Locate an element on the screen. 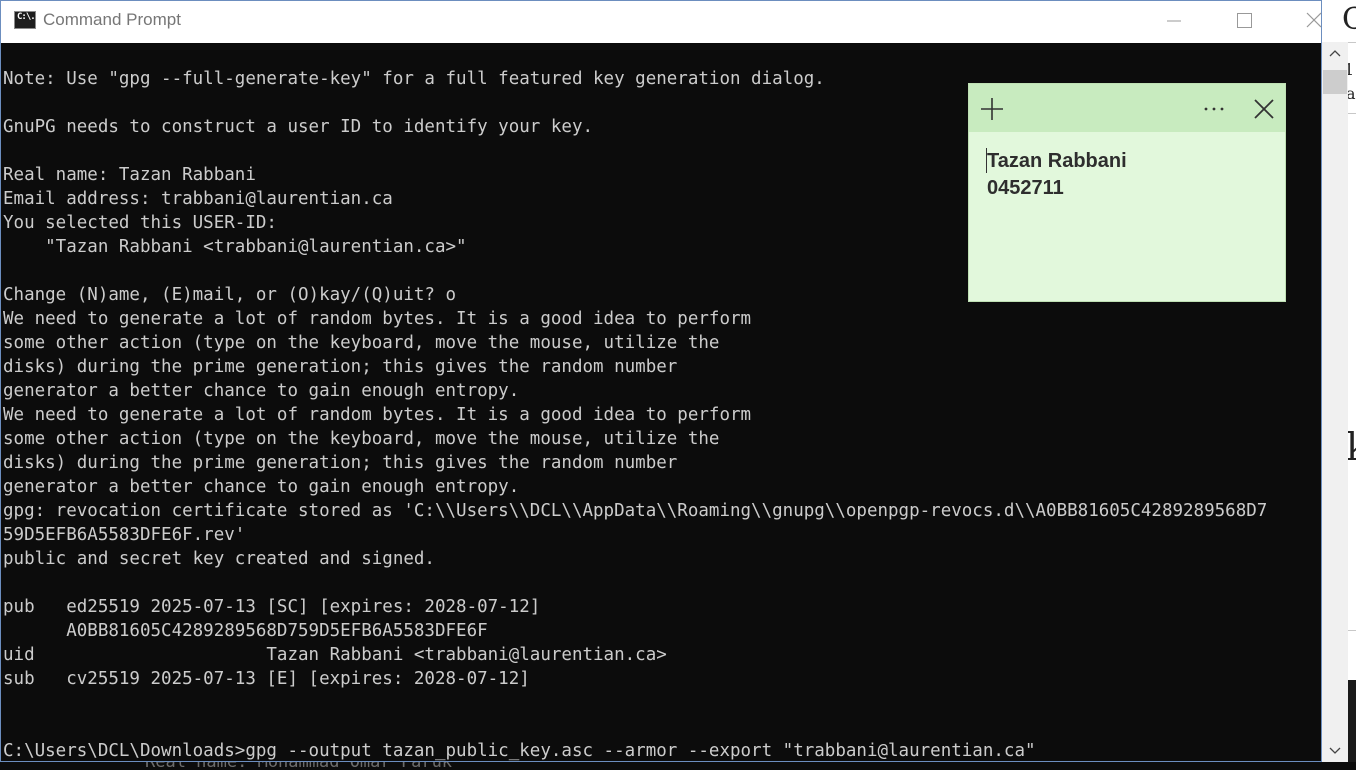 This screenshot has width=1356, height=770. scroll-up-button is located at coordinates (1335, 53).